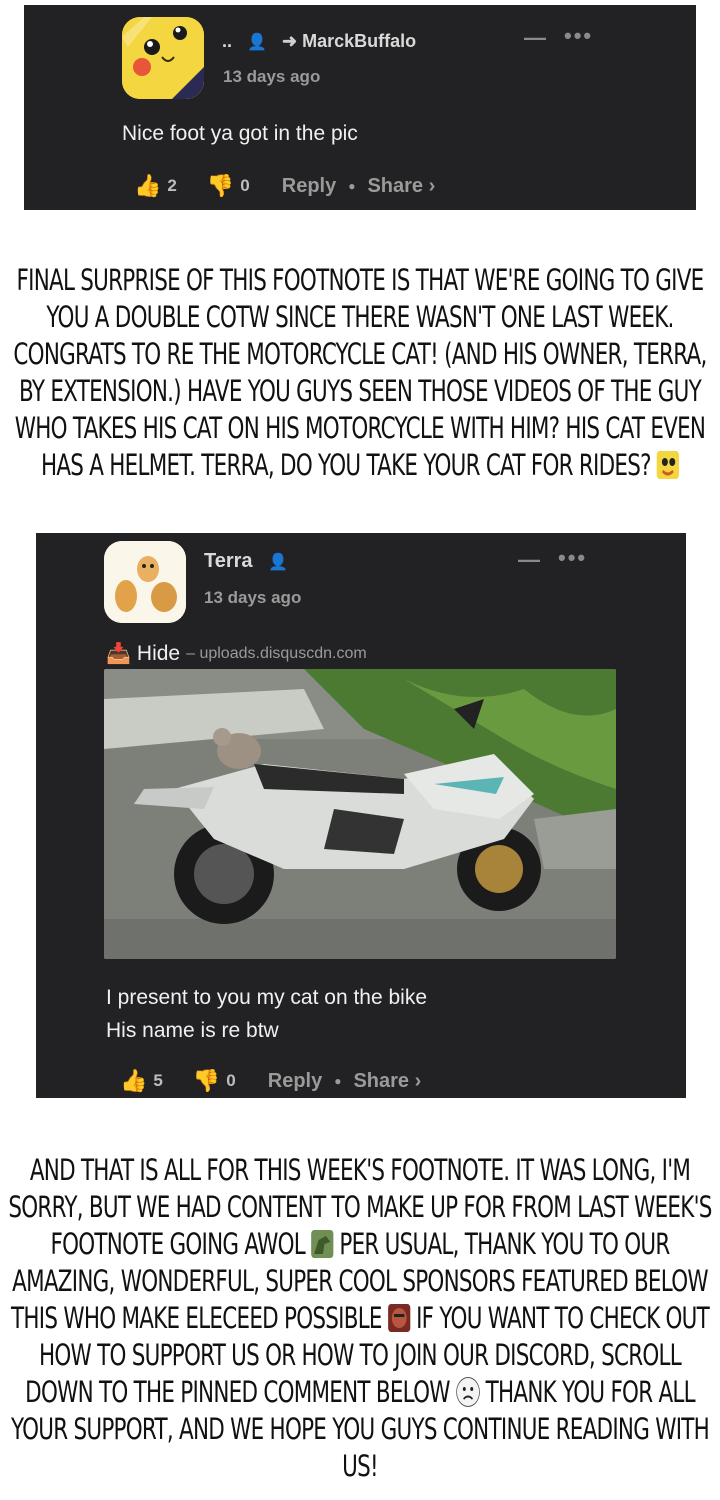 The image size is (720, 1500). What do you see at coordinates (240, 133) in the screenshot?
I see `comment-text: Nice foot ya got in the pic` at bounding box center [240, 133].